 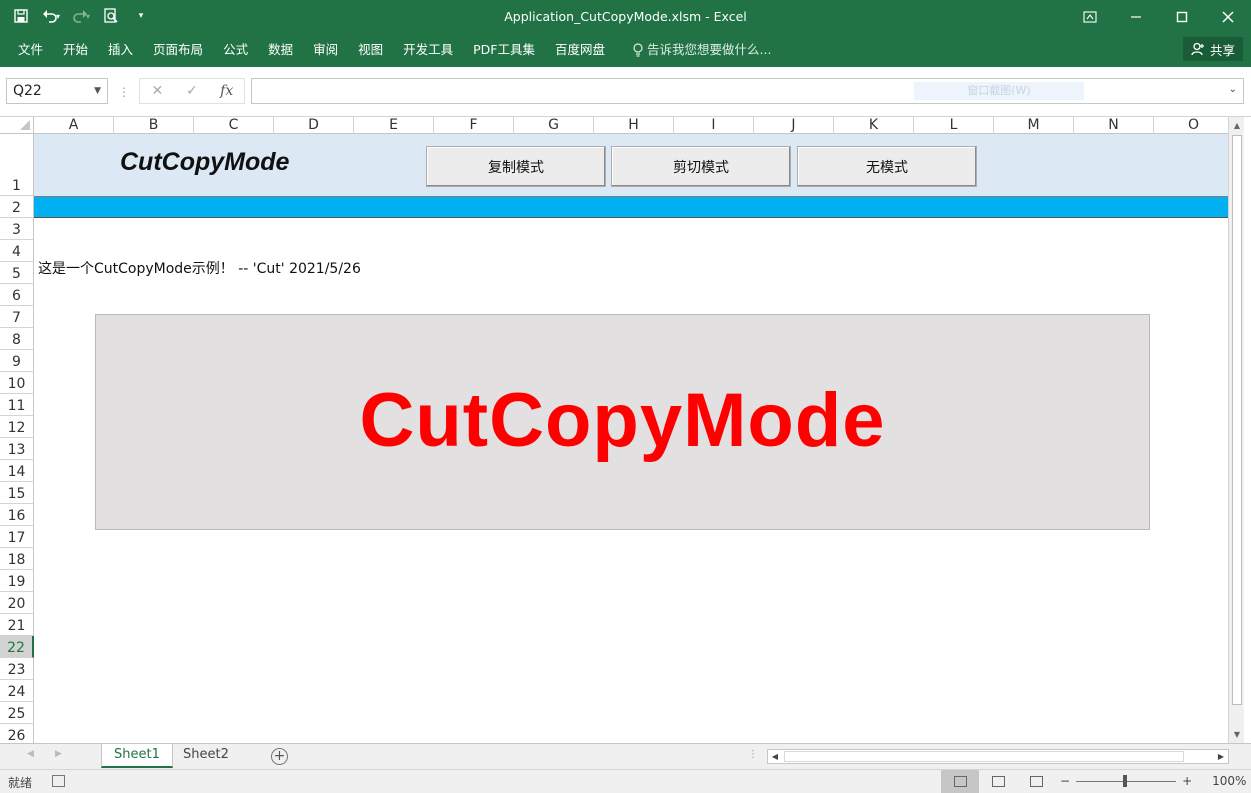 What do you see at coordinates (1187, 781) in the screenshot?
I see `zoom-in-icon: +` at bounding box center [1187, 781].